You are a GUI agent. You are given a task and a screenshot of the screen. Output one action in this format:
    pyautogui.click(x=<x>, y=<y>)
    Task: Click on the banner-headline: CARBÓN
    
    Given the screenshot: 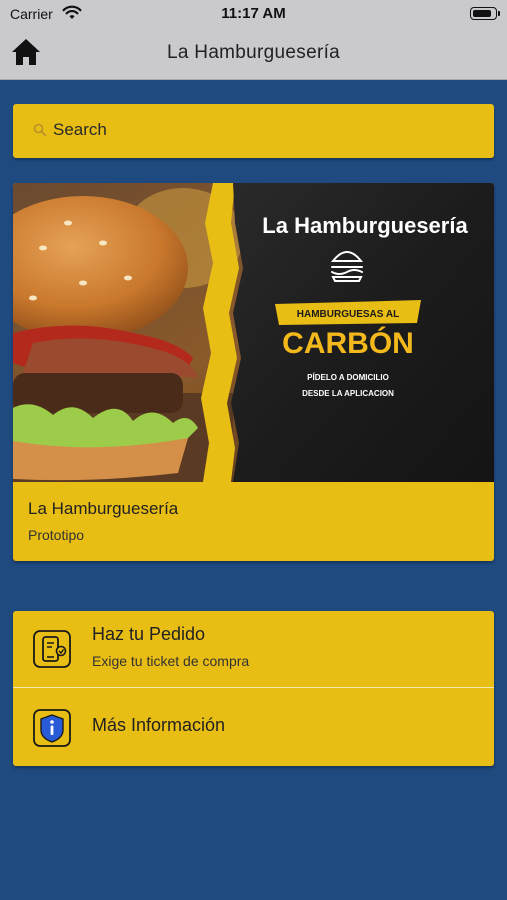 What is the action you would take?
    pyautogui.click(x=348, y=343)
    